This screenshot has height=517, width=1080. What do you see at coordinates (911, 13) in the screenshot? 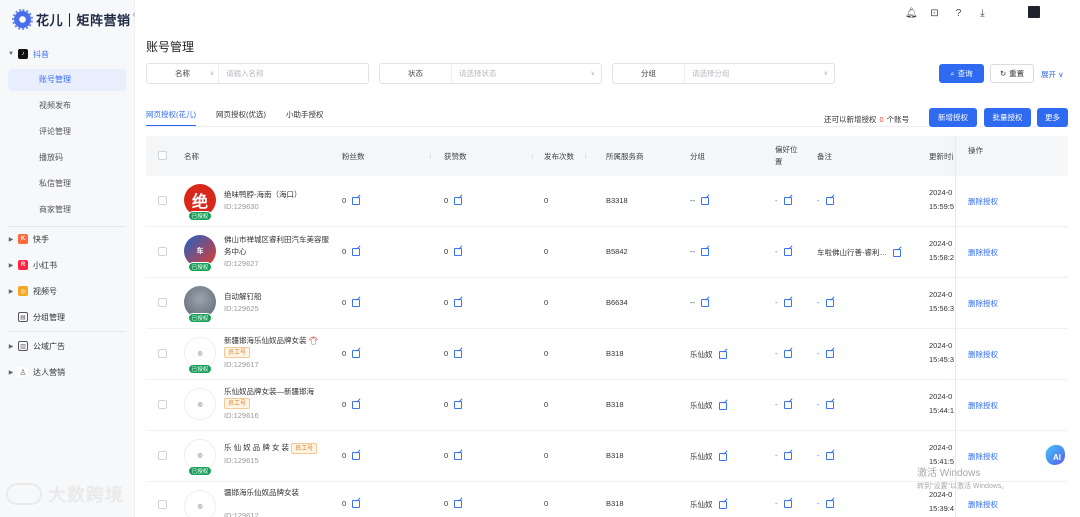
I see `bell-icon: 🔔︎` at bounding box center [911, 13].